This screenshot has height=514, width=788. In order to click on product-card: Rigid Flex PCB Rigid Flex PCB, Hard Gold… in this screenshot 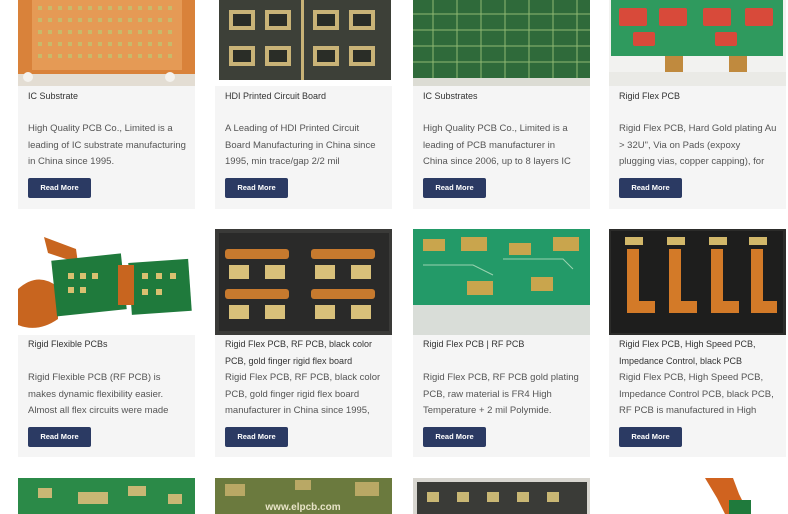, I will do `click(697, 104)`.